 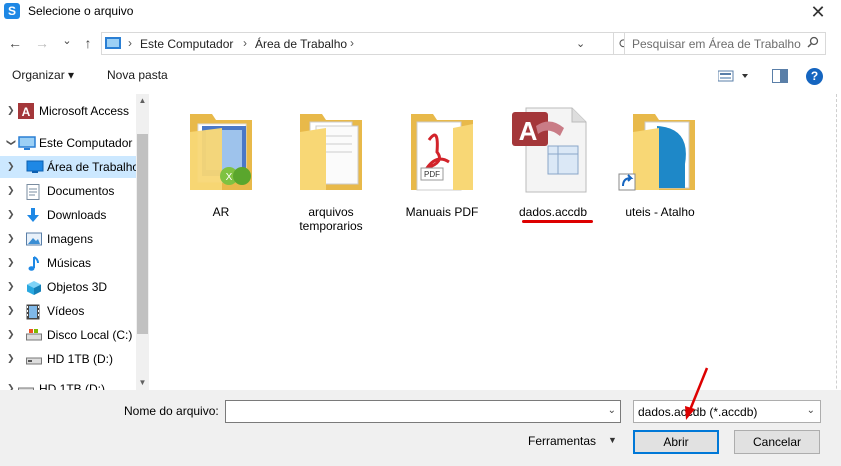 I want to click on file-type-select: dados.accdb (*.accdb) ⌄, so click(x=727, y=411).